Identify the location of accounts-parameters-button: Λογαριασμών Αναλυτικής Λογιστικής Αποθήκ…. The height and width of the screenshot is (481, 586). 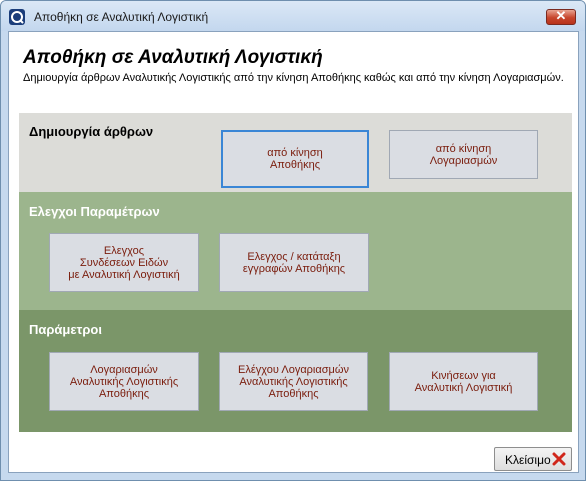
(124, 381).